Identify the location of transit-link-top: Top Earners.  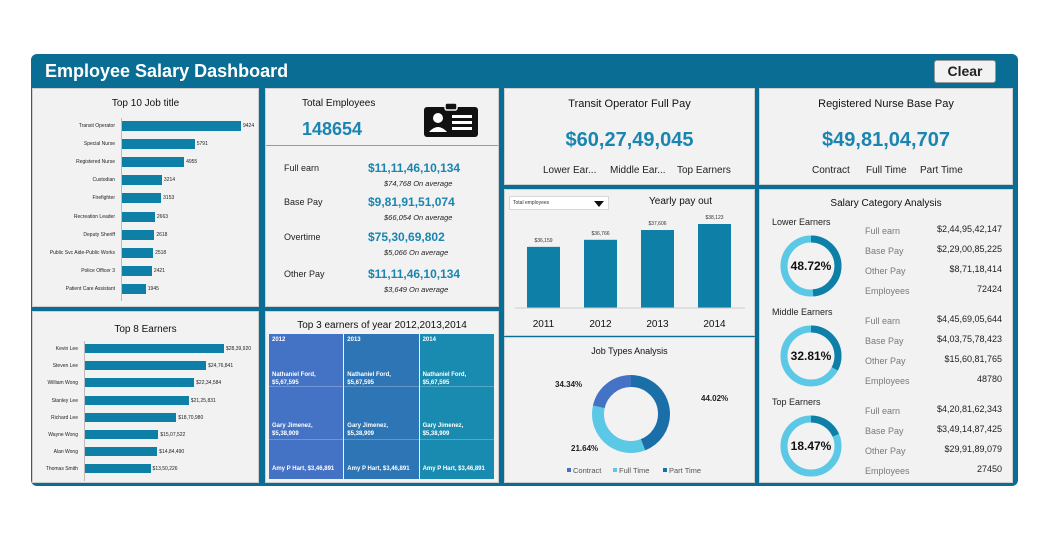
(704, 170).